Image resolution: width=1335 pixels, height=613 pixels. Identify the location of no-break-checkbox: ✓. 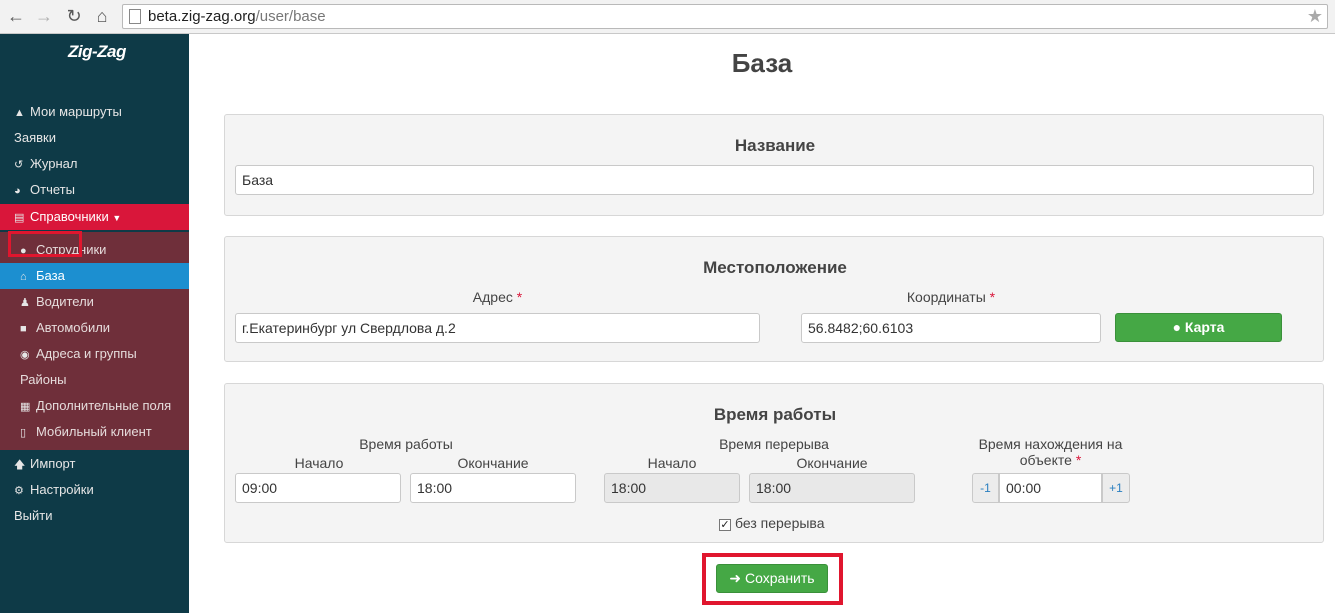
(725, 525).